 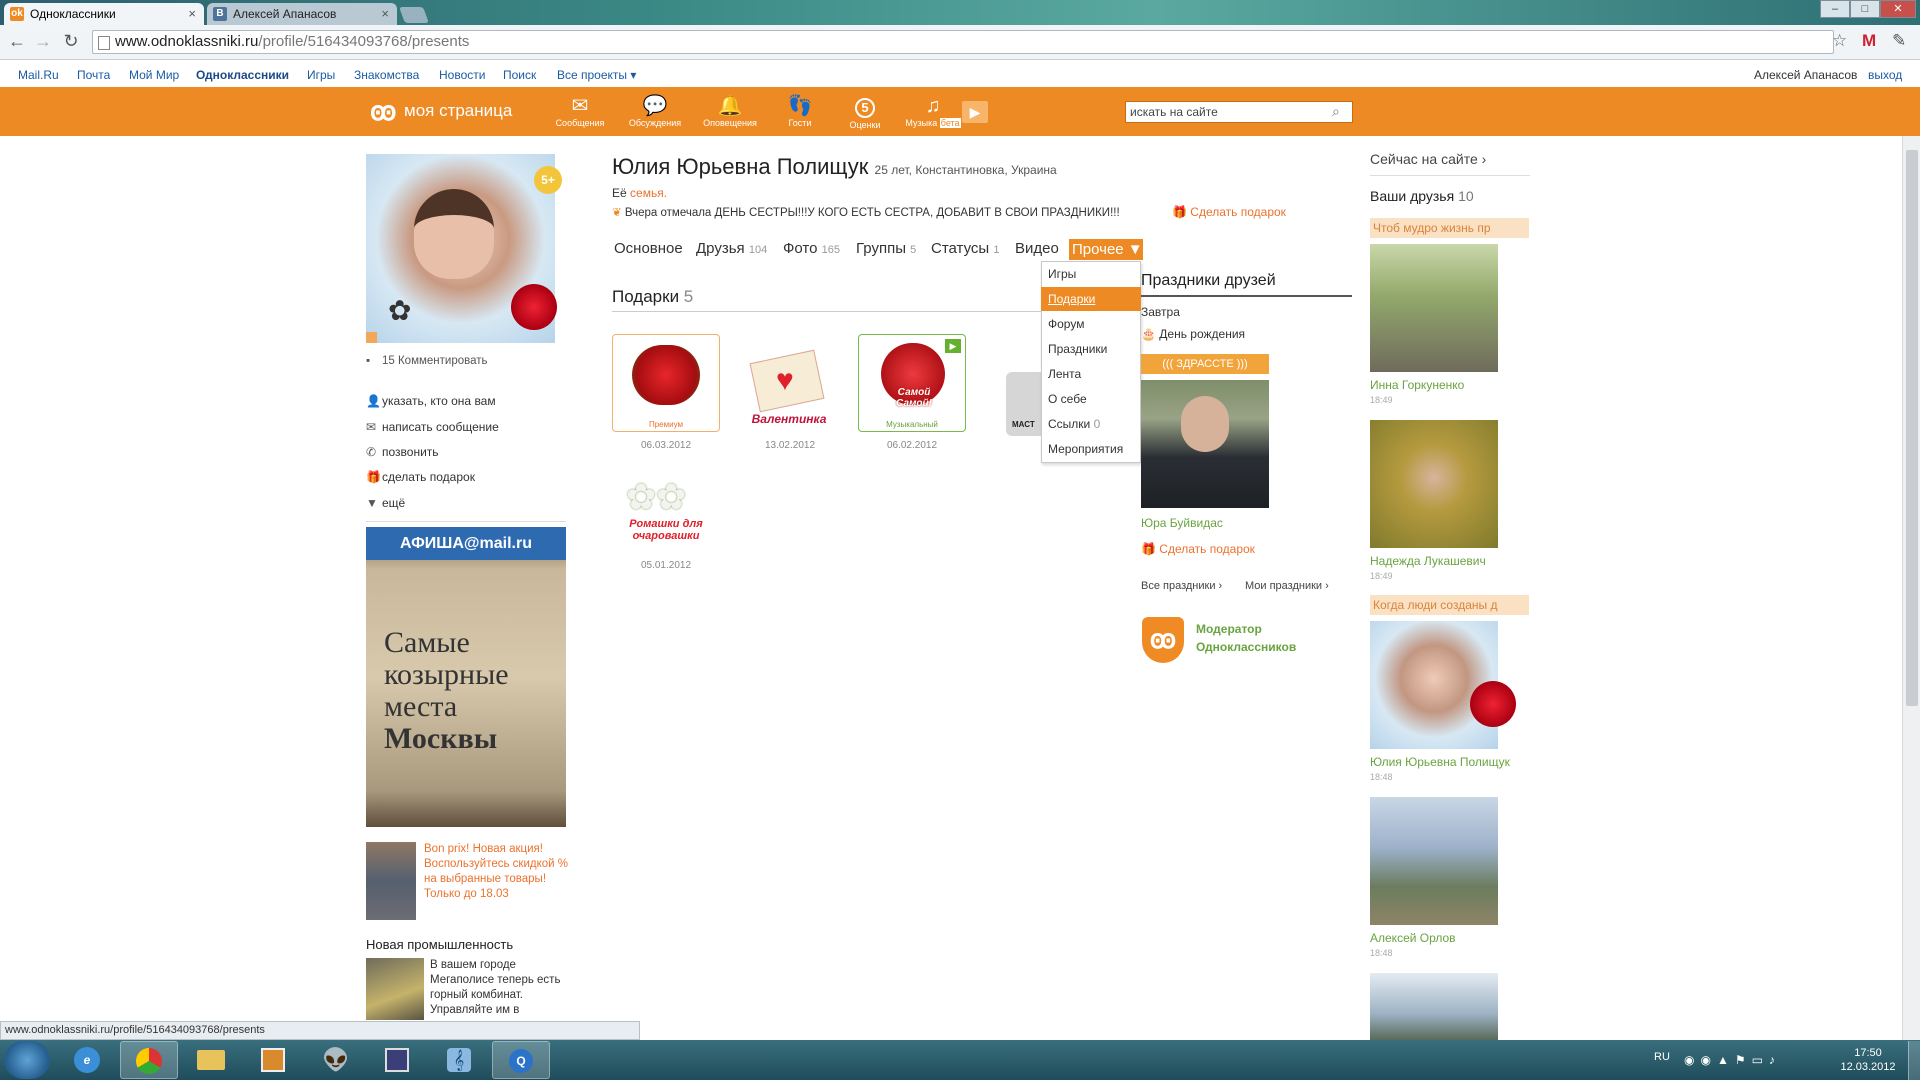 What do you see at coordinates (975, 112) in the screenshot?
I see `play-icon: ▶` at bounding box center [975, 112].